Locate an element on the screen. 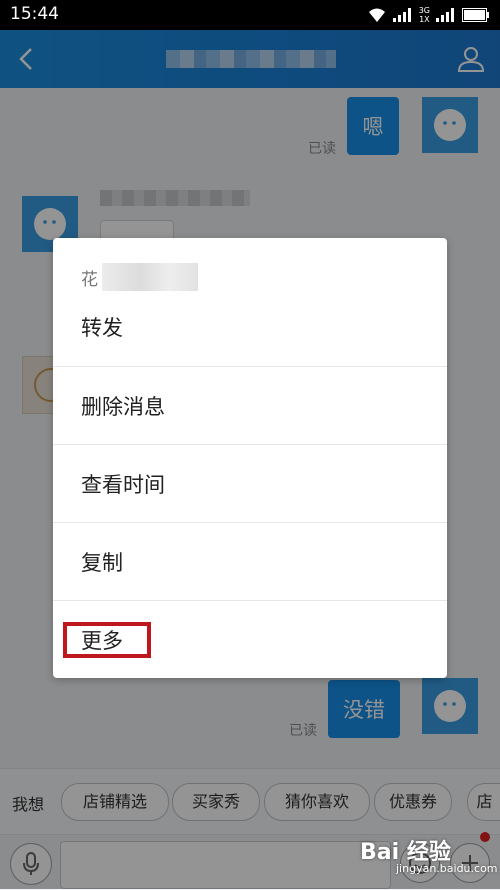 The width and height of the screenshot is (500, 890). menu-item-label: 删除消息 is located at coordinates (123, 407).